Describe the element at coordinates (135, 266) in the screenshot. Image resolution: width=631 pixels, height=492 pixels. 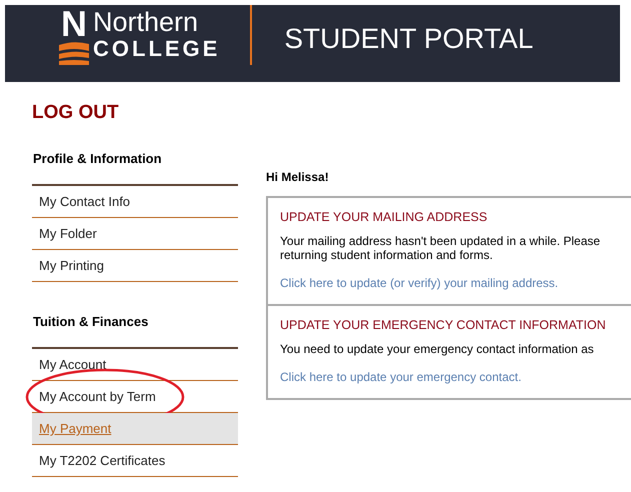
I see `sidebar-item: My Printing` at that location.